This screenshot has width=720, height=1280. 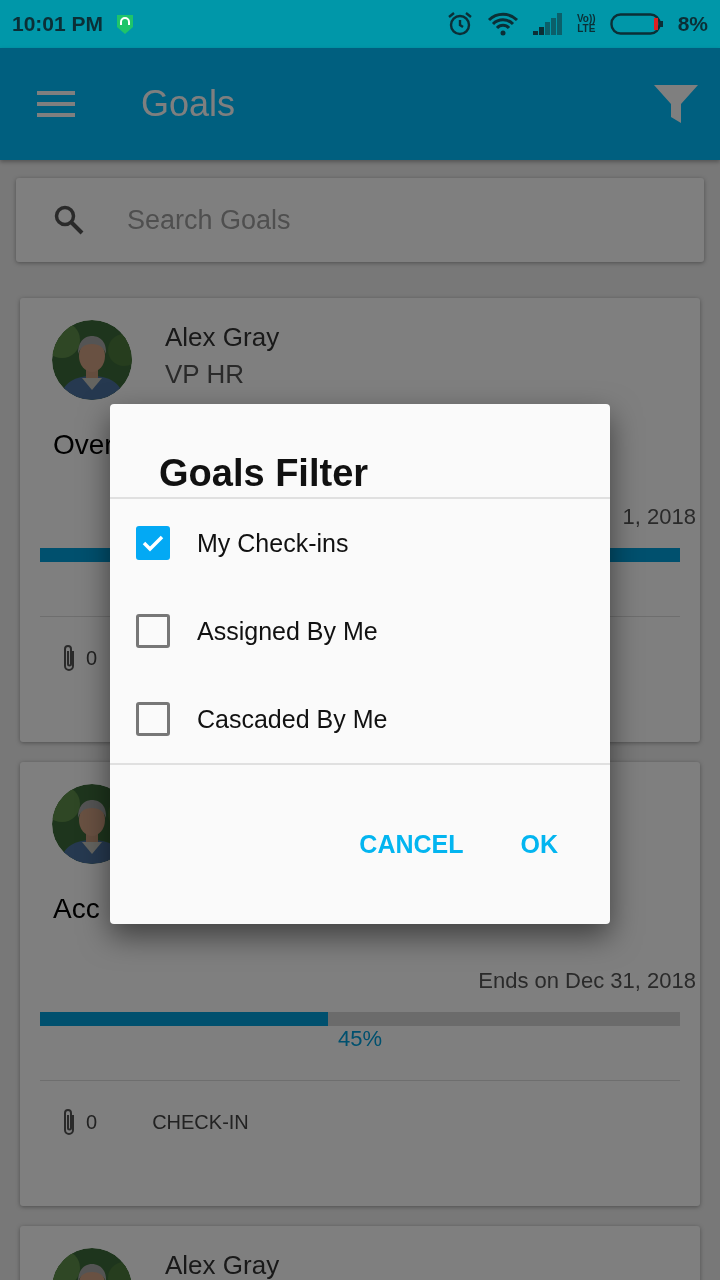 What do you see at coordinates (539, 844) in the screenshot?
I see `ok-button: OK` at bounding box center [539, 844].